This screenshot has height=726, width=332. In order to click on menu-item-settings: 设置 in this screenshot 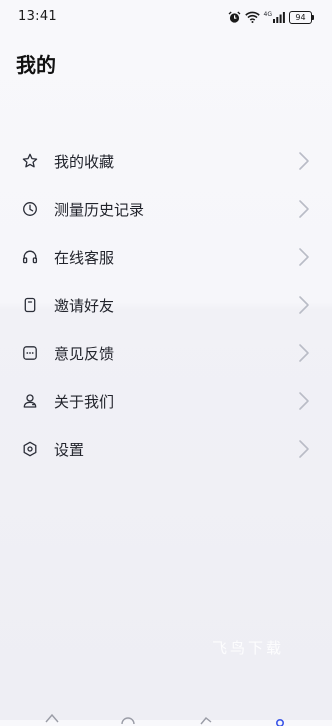, I will do `click(166, 449)`.